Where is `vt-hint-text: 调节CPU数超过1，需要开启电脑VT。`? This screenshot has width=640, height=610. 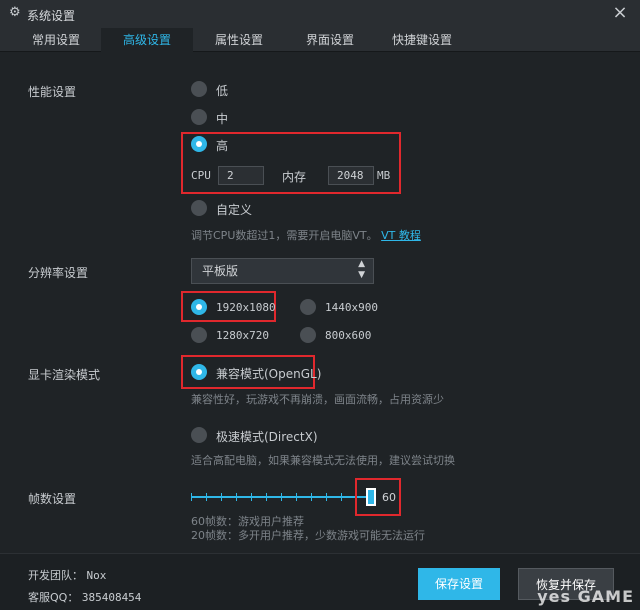
vt-hint-text: 调节CPU数超过1，需要开启电脑VT。 is located at coordinates (284, 235).